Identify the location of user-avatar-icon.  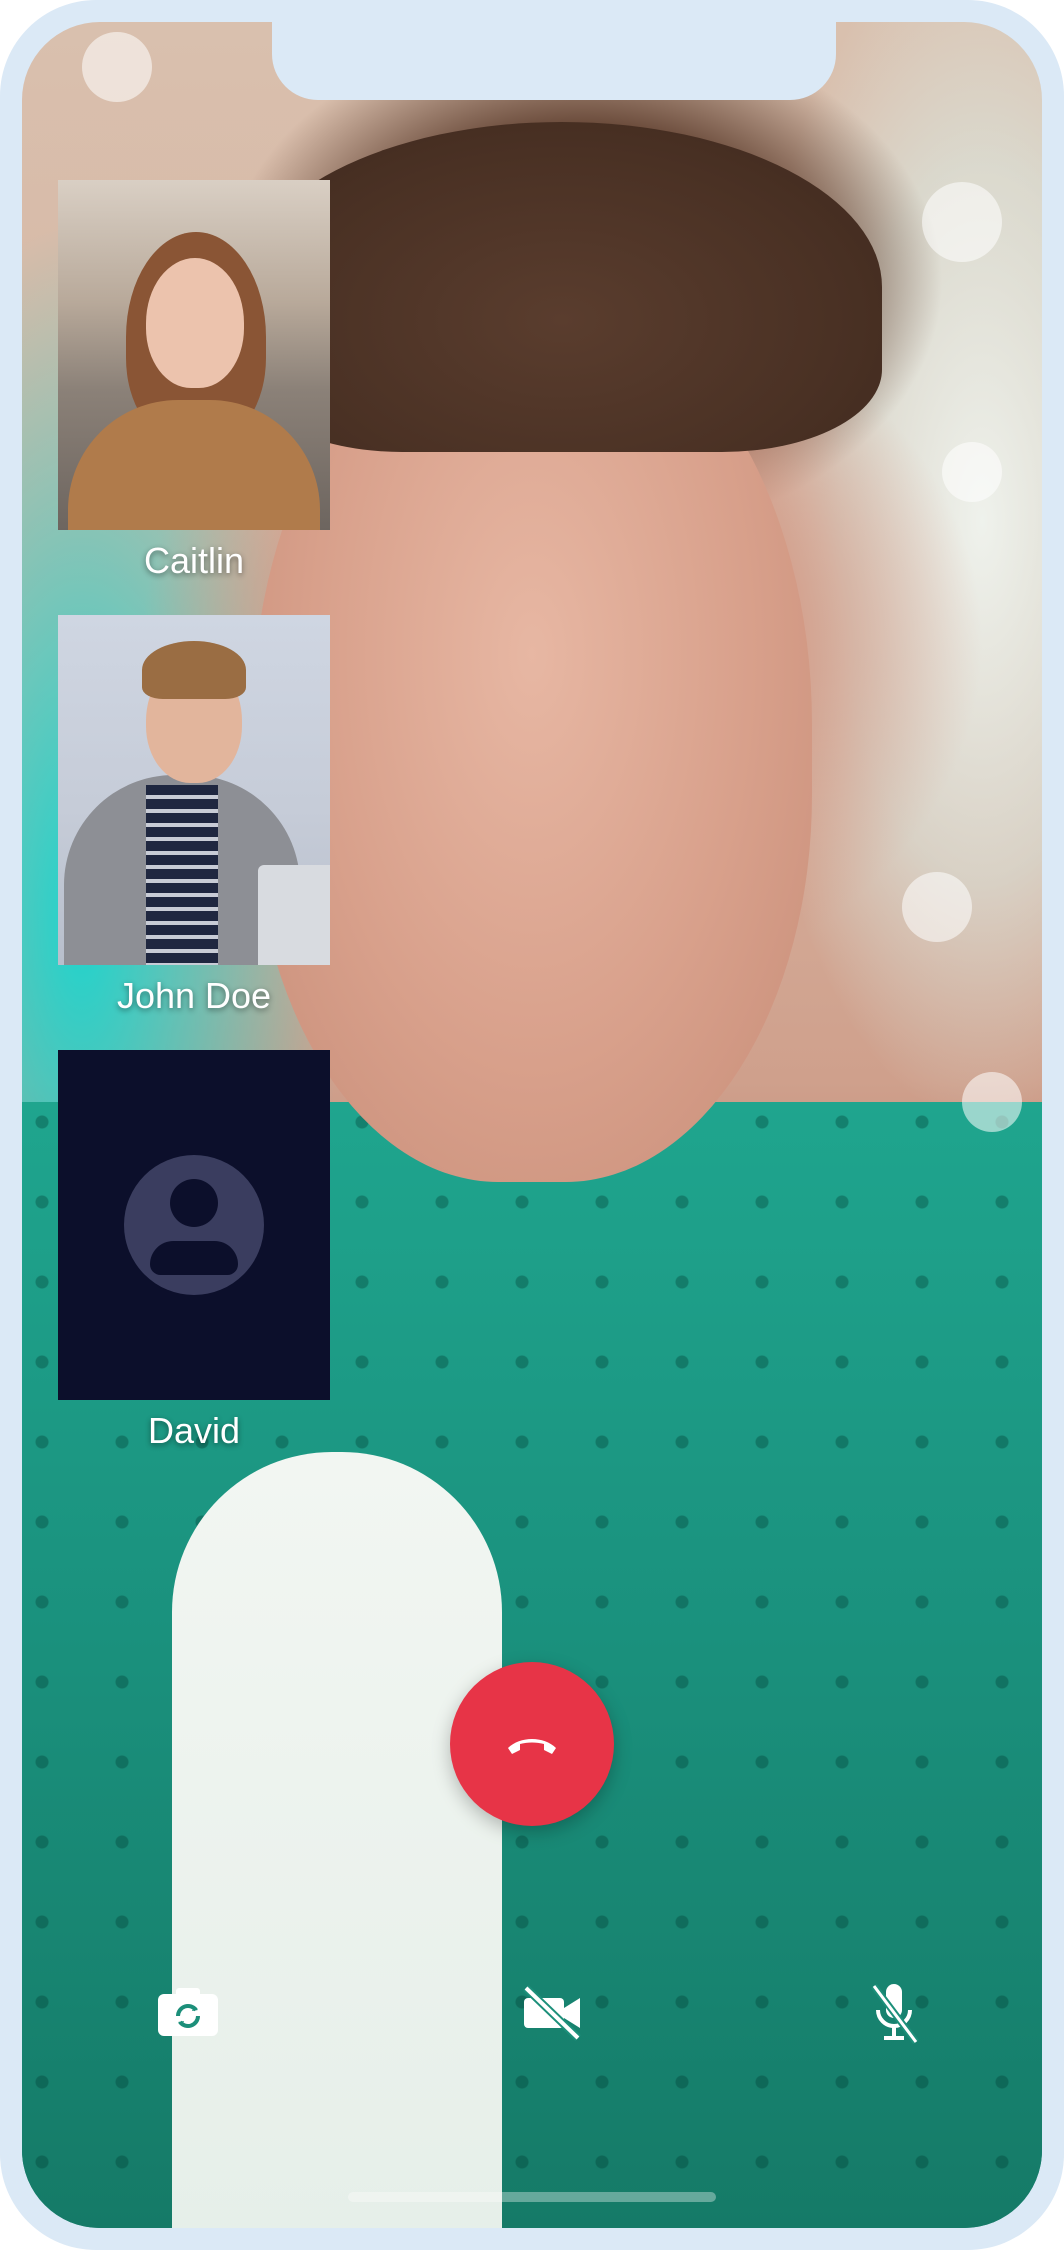
(194, 1225).